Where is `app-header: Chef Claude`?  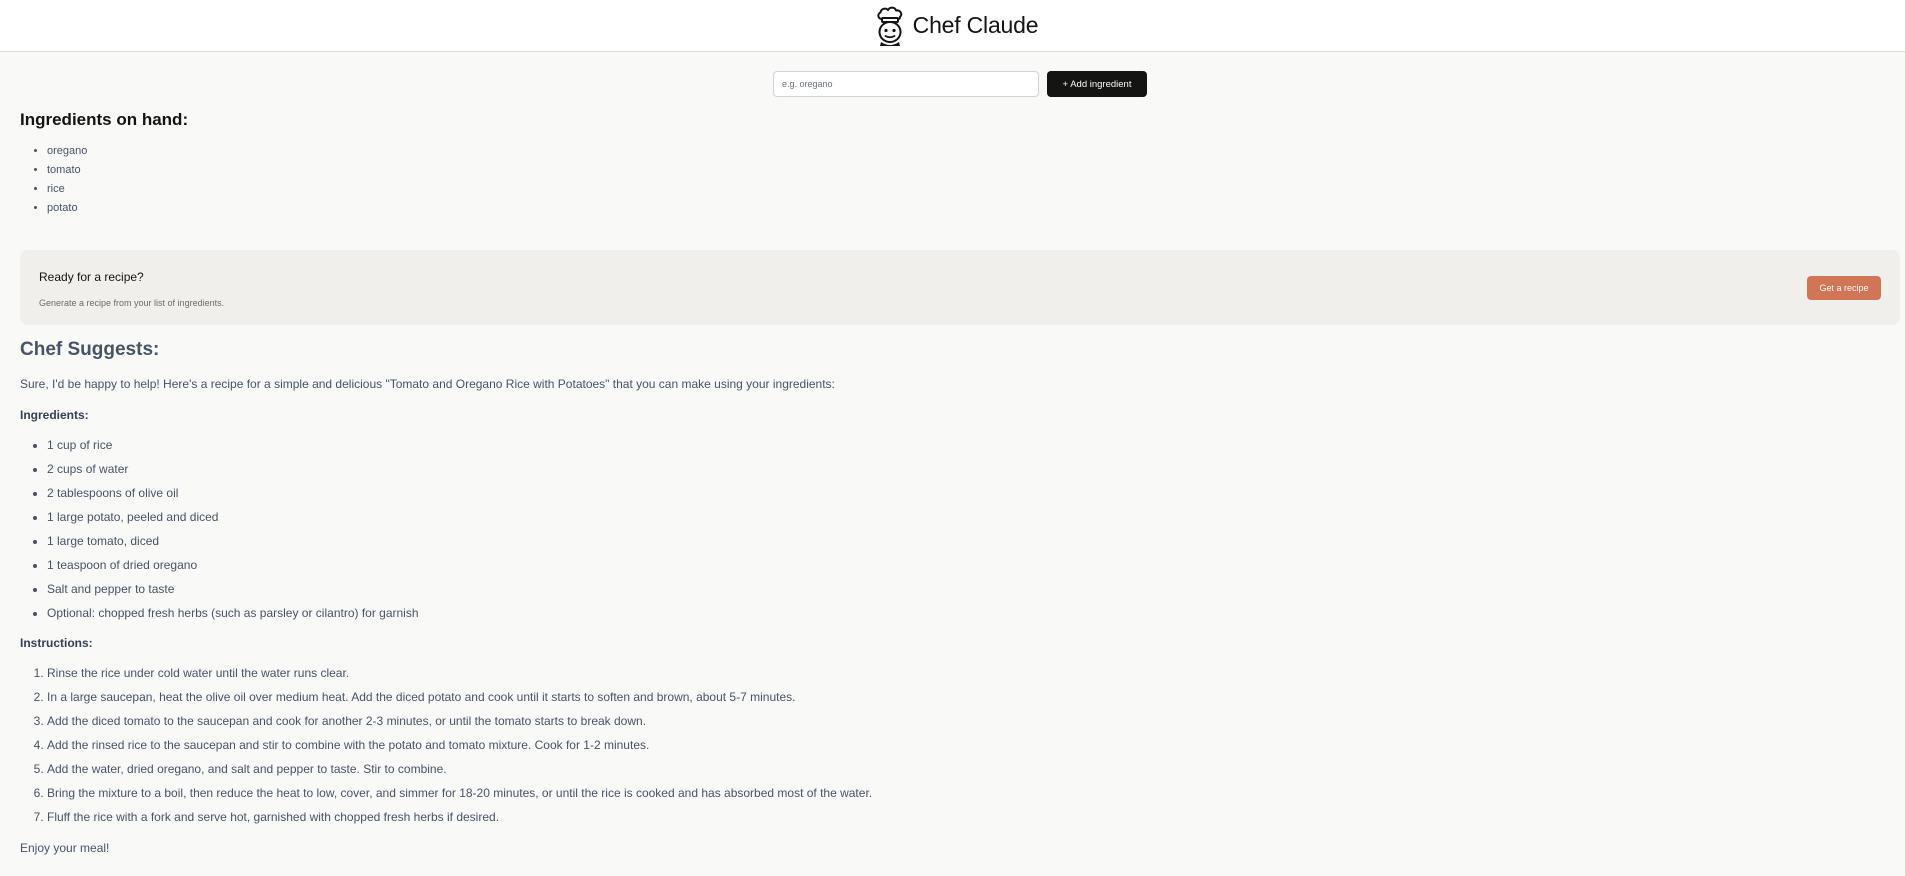 app-header: Chef Claude is located at coordinates (952, 26).